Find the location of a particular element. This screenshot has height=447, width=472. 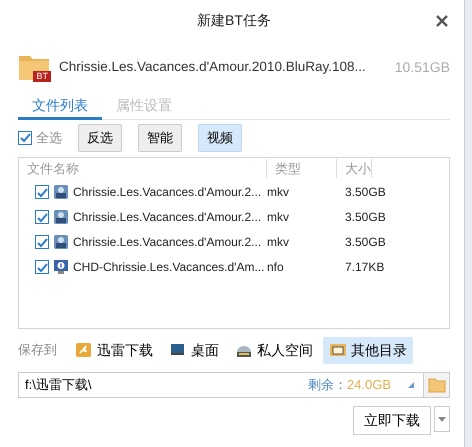

tab: 文件列表 is located at coordinates (60, 107).